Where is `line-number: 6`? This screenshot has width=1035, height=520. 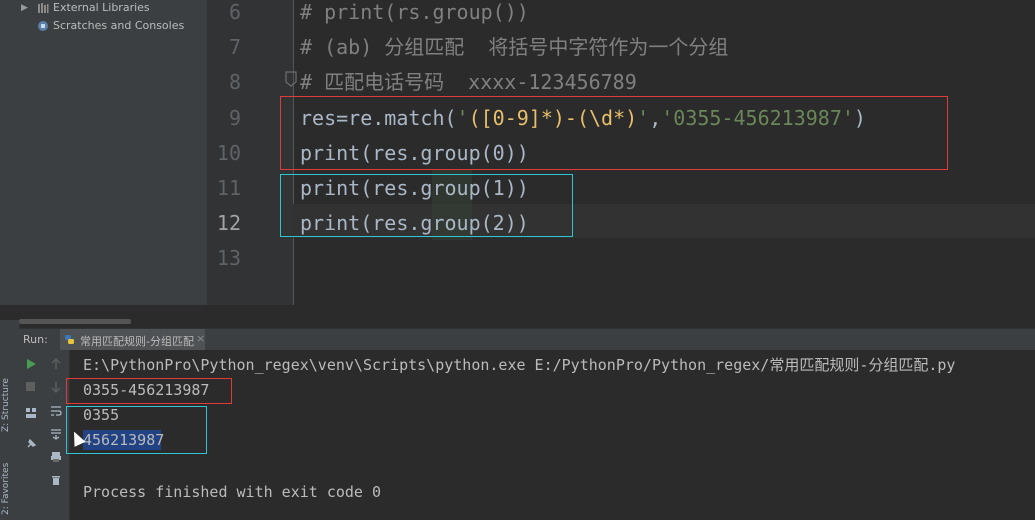
line-number: 6 is located at coordinates (234, 12).